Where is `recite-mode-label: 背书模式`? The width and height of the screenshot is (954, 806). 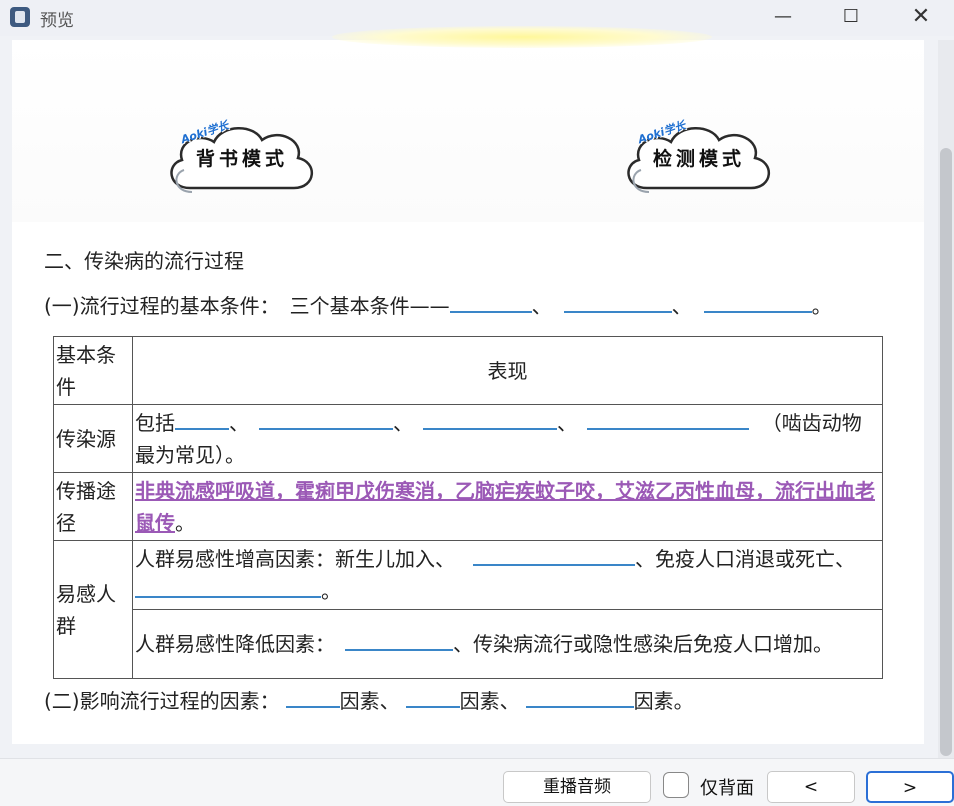
recite-mode-label: 背书模式 is located at coordinates (241, 159).